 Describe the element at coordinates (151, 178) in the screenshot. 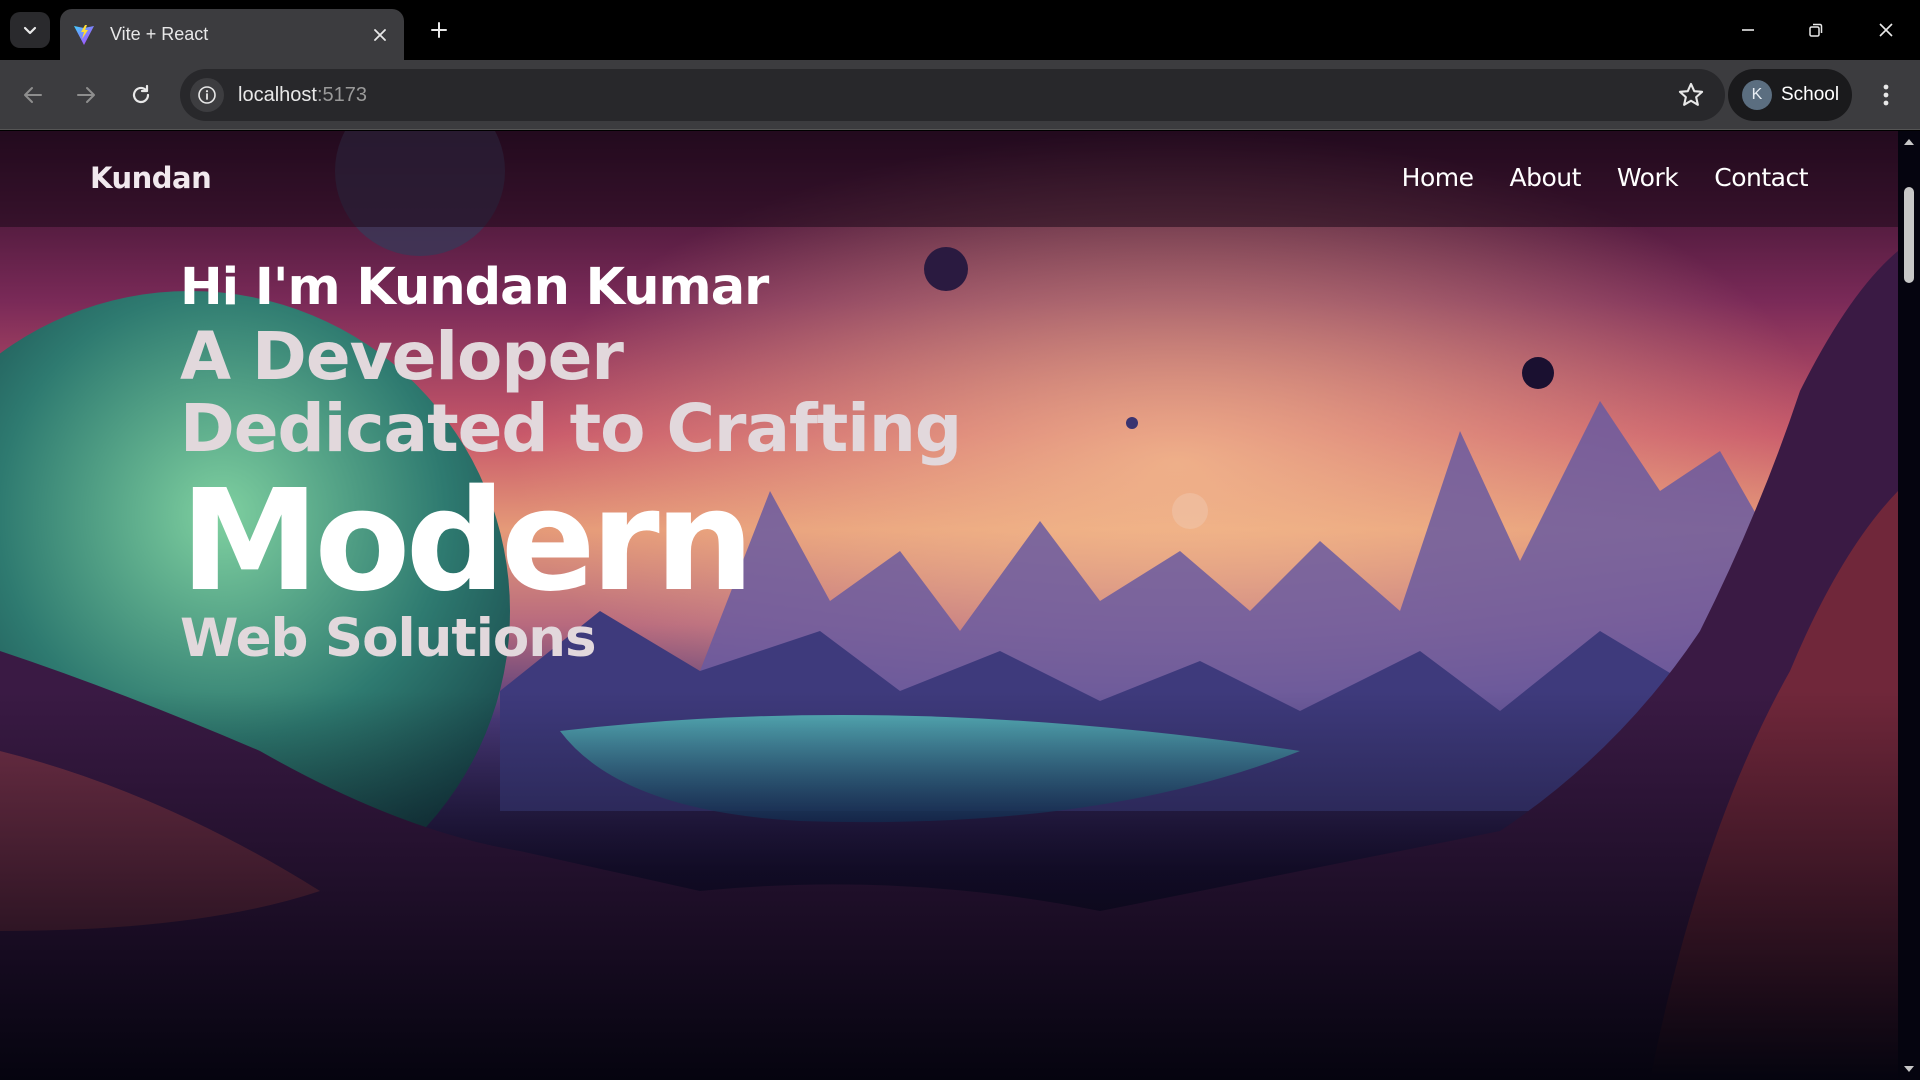

I see `site-logo: Kundan` at that location.